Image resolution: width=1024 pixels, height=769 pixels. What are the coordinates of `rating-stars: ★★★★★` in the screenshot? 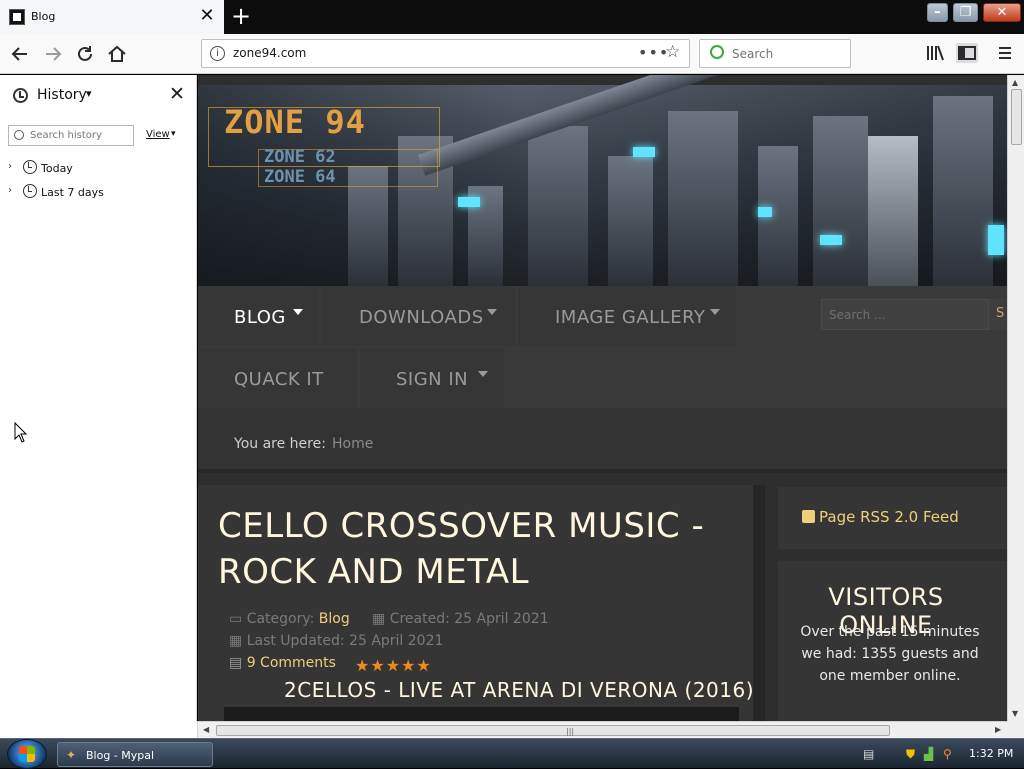 It's located at (393, 665).